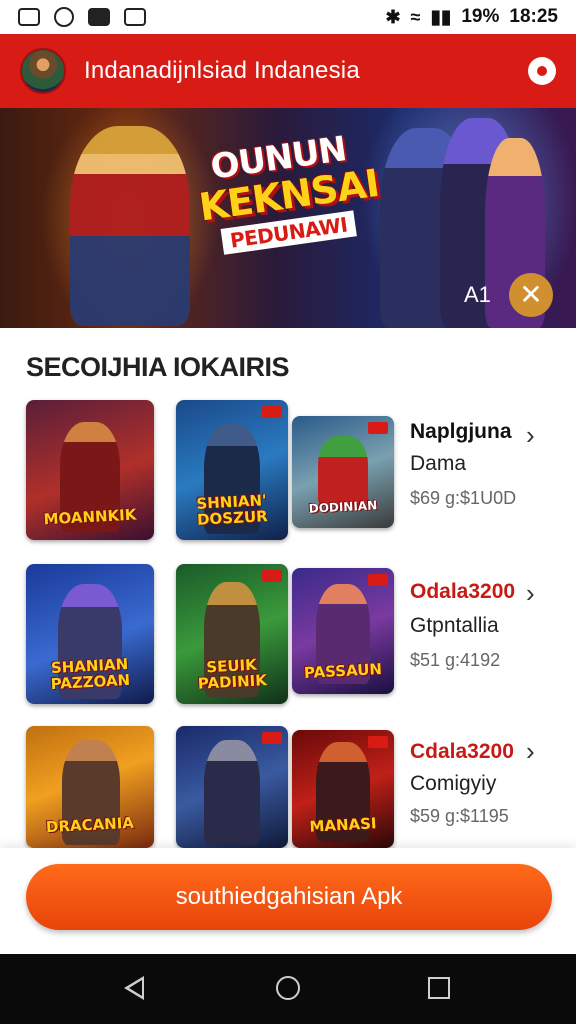  Describe the element at coordinates (135, 17) in the screenshot. I see `screenshot-icon` at that location.